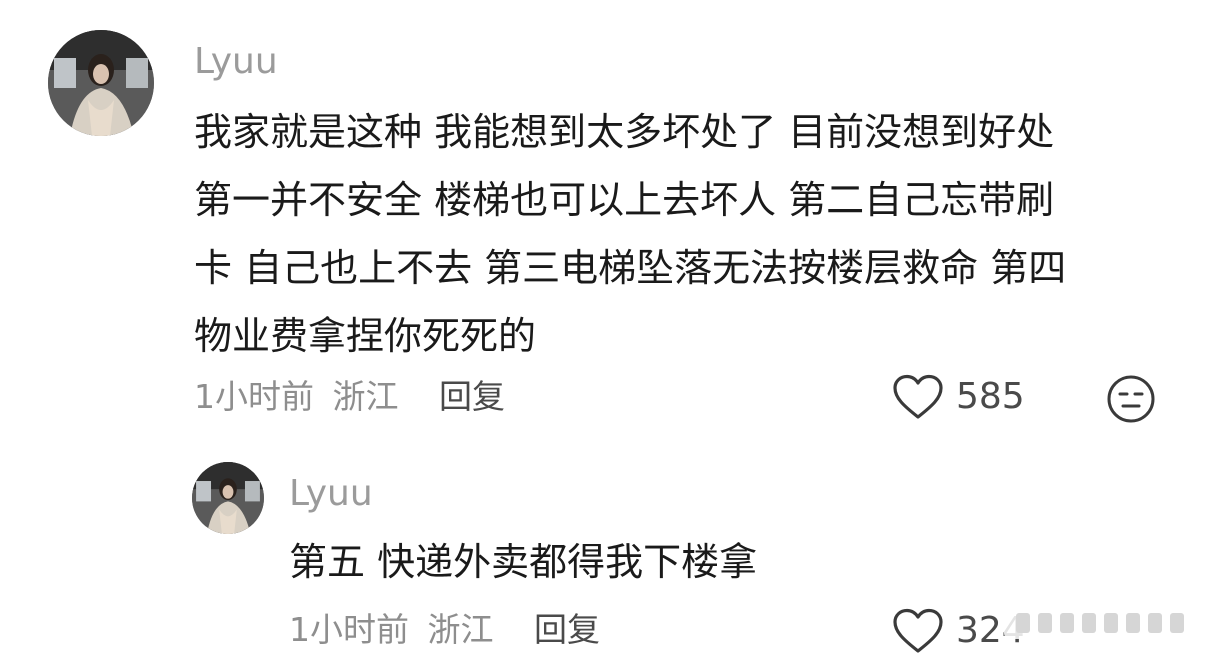 The image size is (1206, 655). I want to click on dislike-button, so click(1131, 401).